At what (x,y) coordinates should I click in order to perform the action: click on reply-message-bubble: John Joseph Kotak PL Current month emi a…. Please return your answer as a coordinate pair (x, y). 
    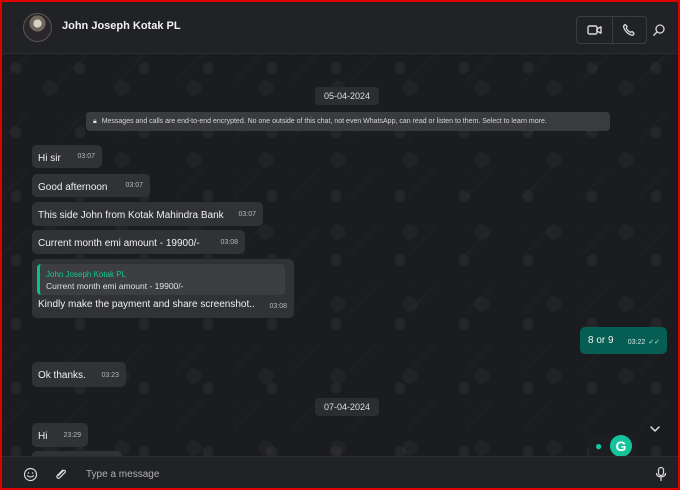
    Looking at the image, I should click on (163, 288).